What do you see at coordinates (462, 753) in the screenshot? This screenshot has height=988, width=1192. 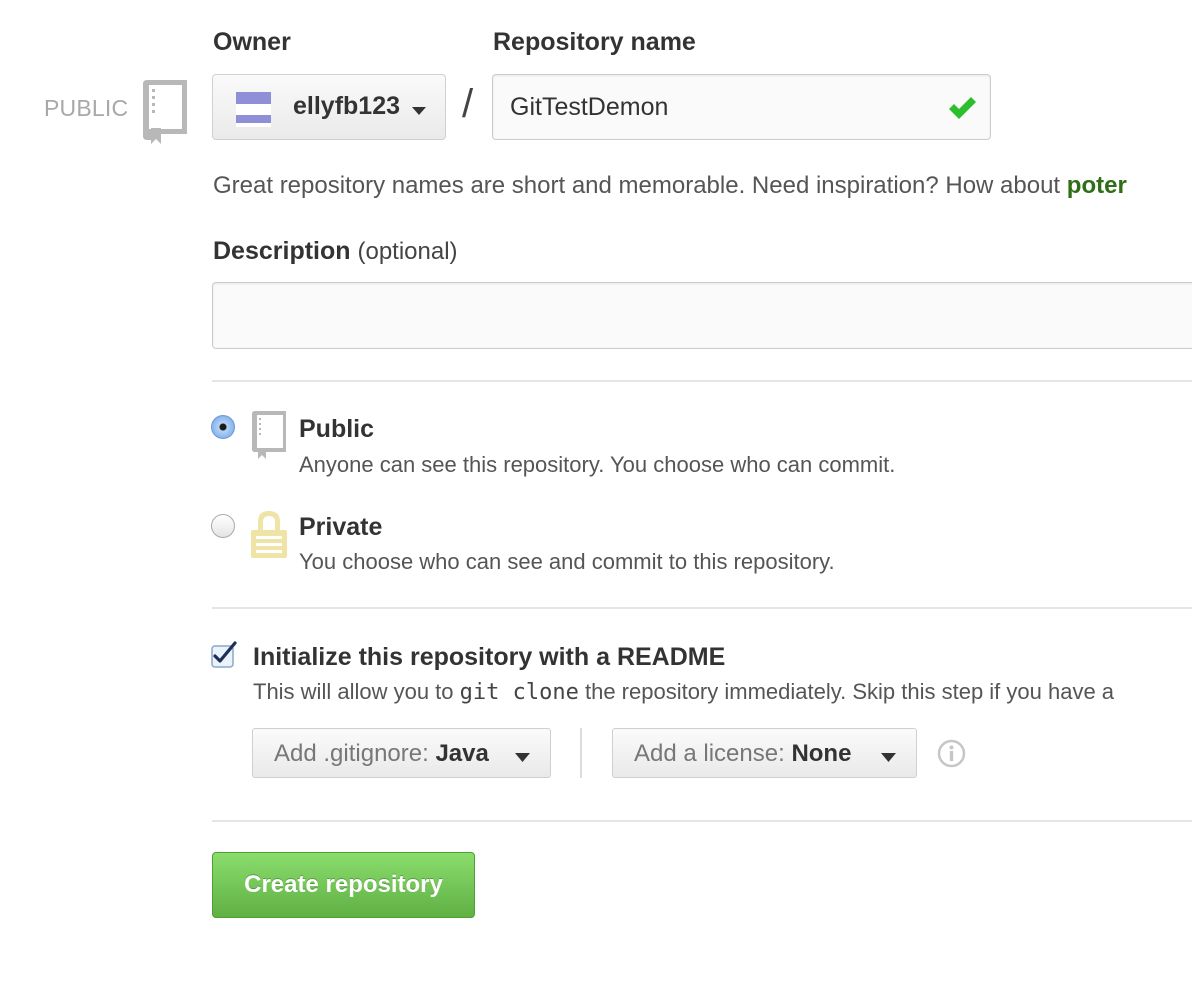 I see `gitignore-value: Java` at bounding box center [462, 753].